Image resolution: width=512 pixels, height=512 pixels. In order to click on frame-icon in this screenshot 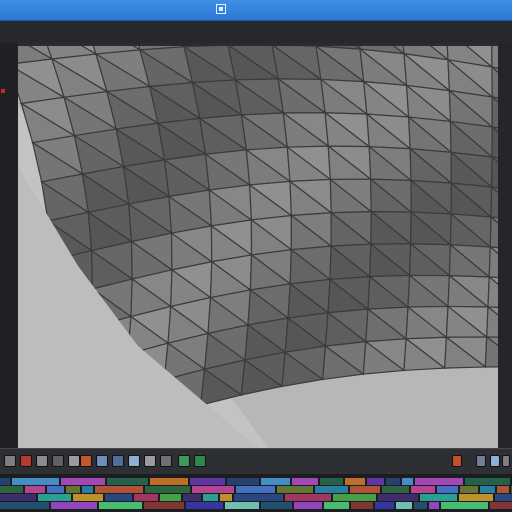, I will do `click(58, 461)`.